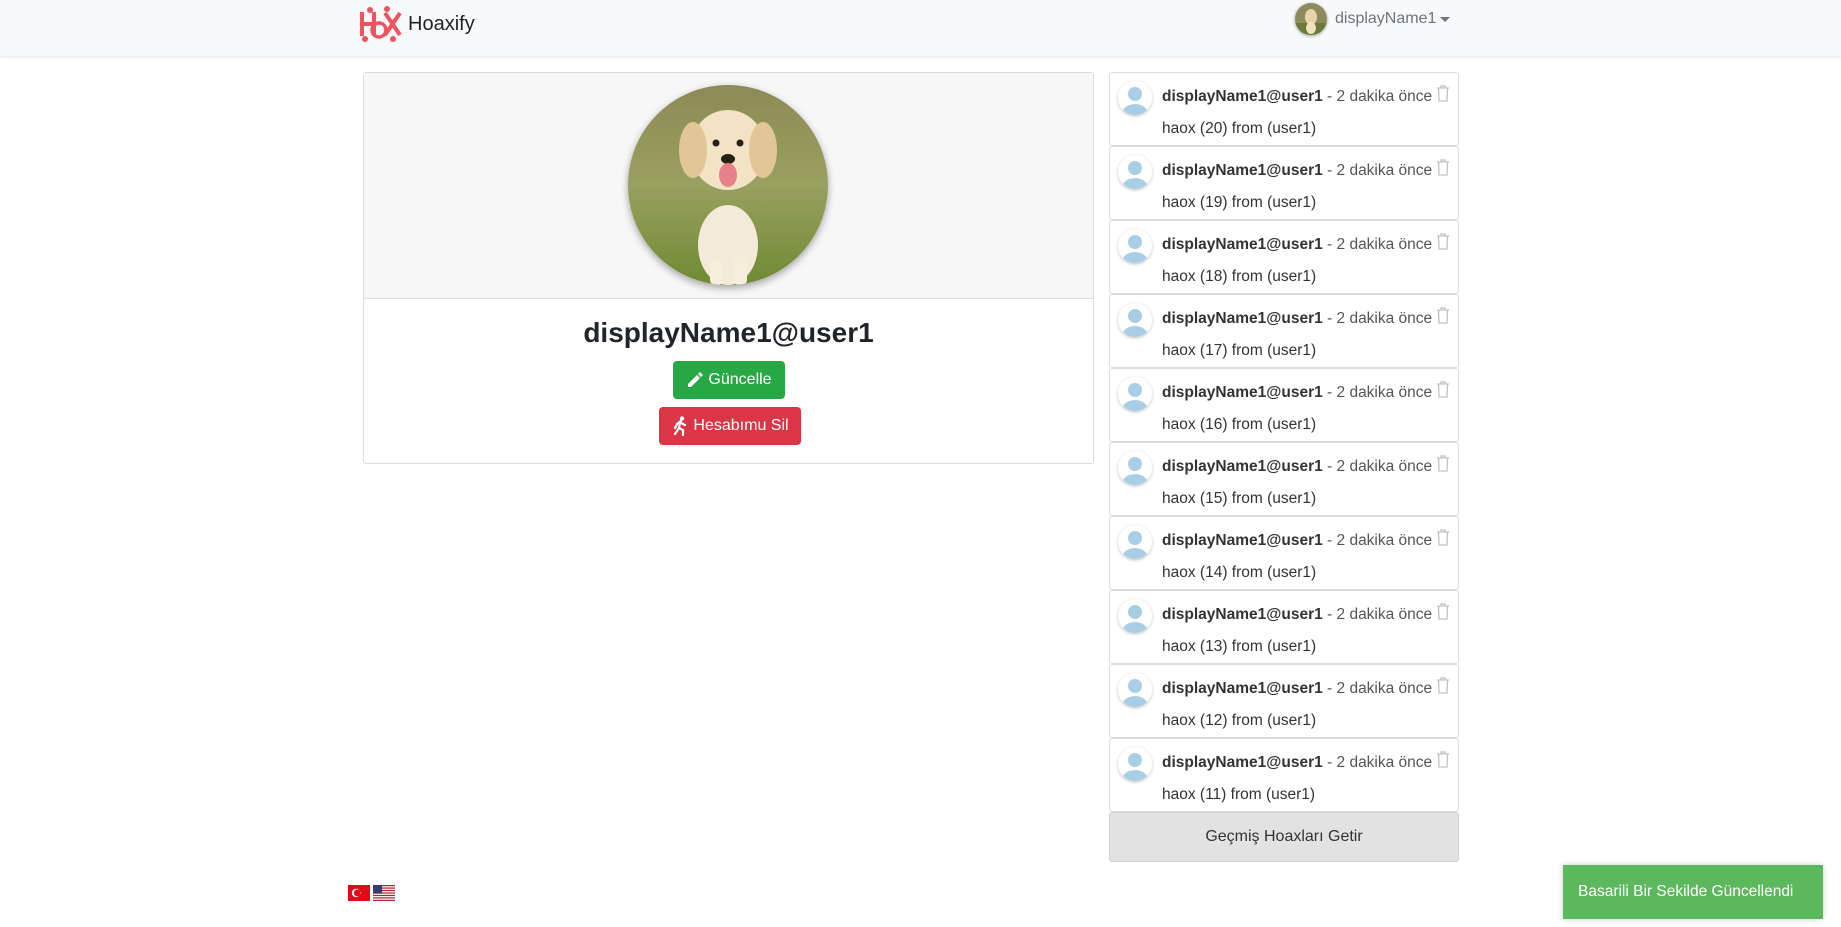 This screenshot has height=927, width=1841. I want to click on running-person-icon, so click(680, 426).